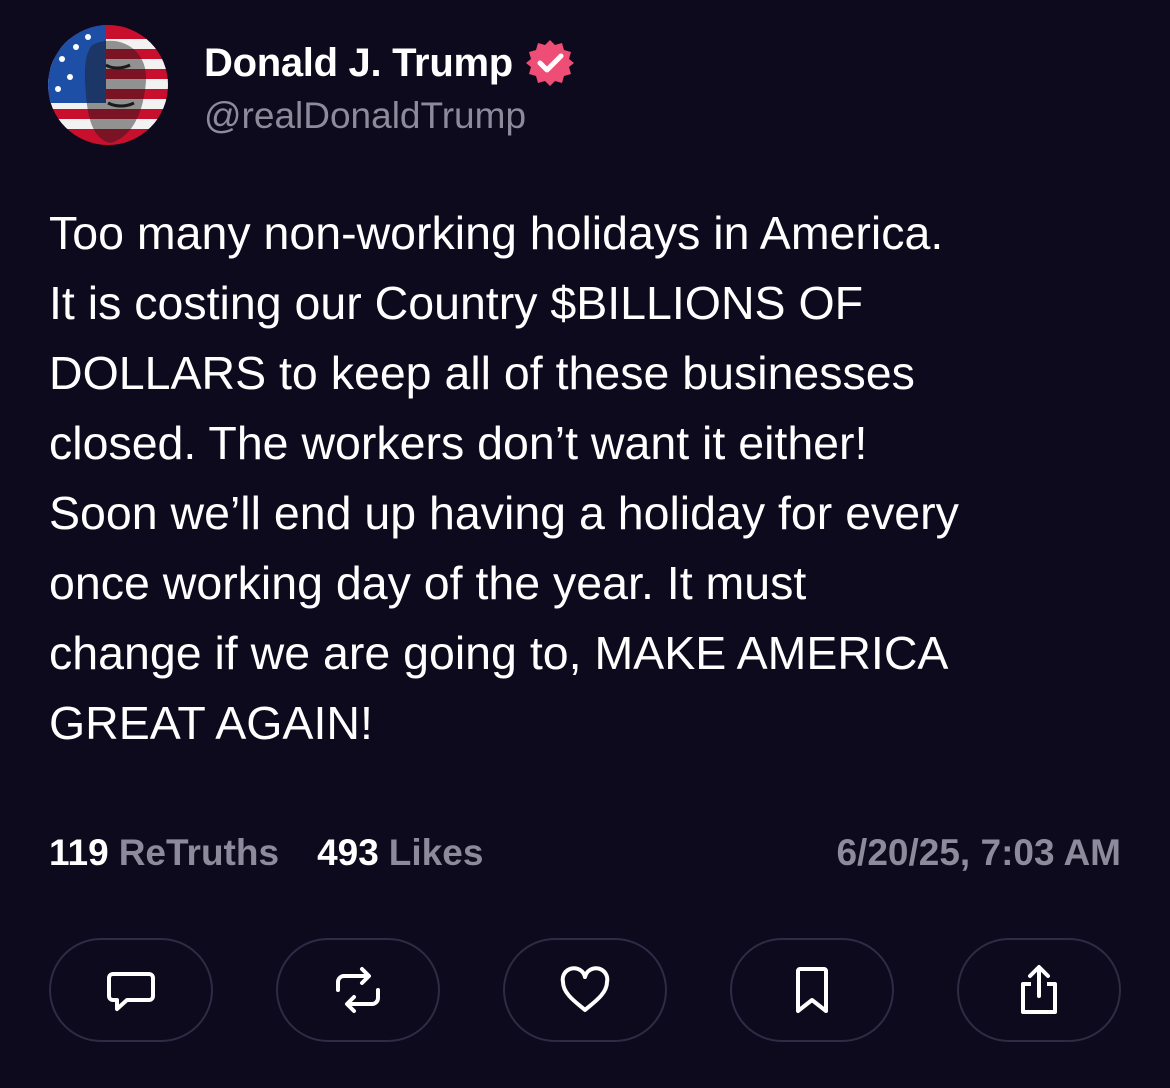  Describe the element at coordinates (358, 63) in the screenshot. I see `author-display-name: Donald J. Trump` at that location.